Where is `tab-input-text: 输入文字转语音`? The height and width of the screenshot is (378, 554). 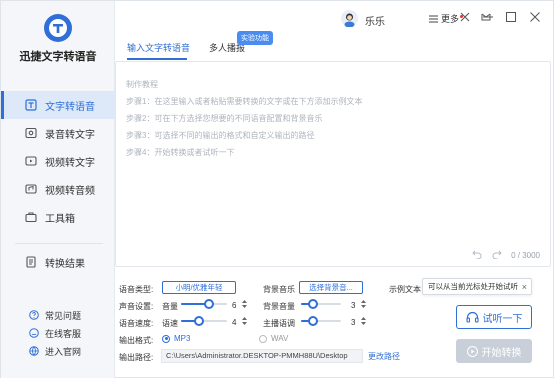
tab-input-text: 输入文字转语音 is located at coordinates (158, 47).